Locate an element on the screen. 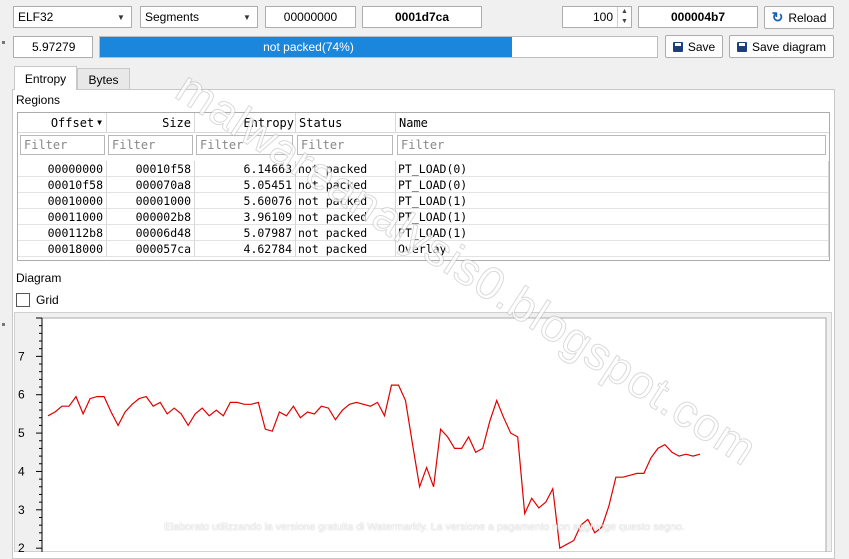  cell-entropy: 5.05451 is located at coordinates (267, 184).